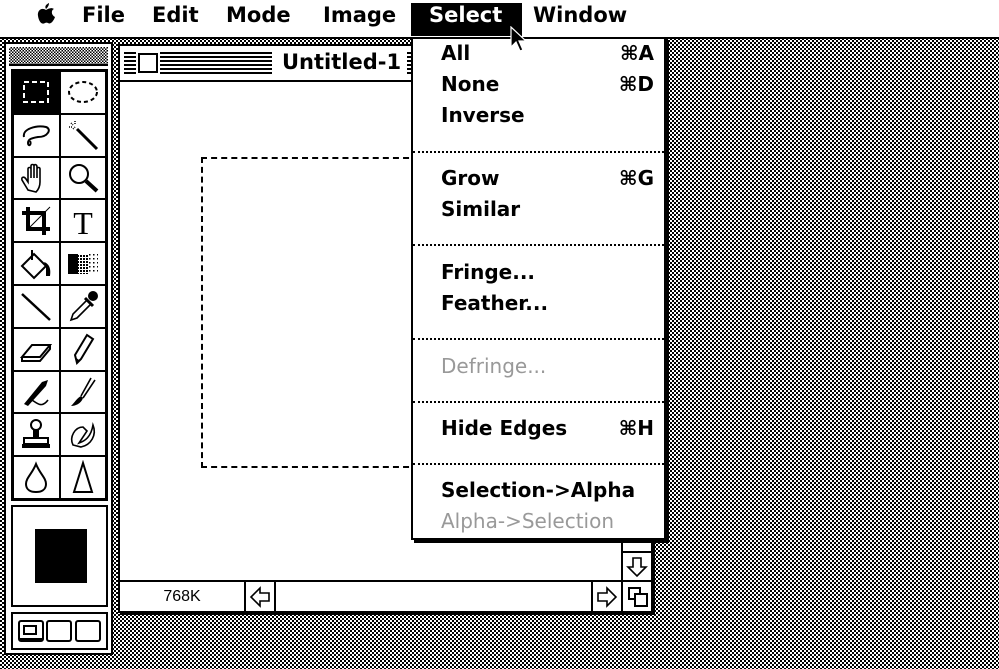 The width and height of the screenshot is (999, 669). I want to click on menu-item-inverse: Inverse, so click(547, 118).